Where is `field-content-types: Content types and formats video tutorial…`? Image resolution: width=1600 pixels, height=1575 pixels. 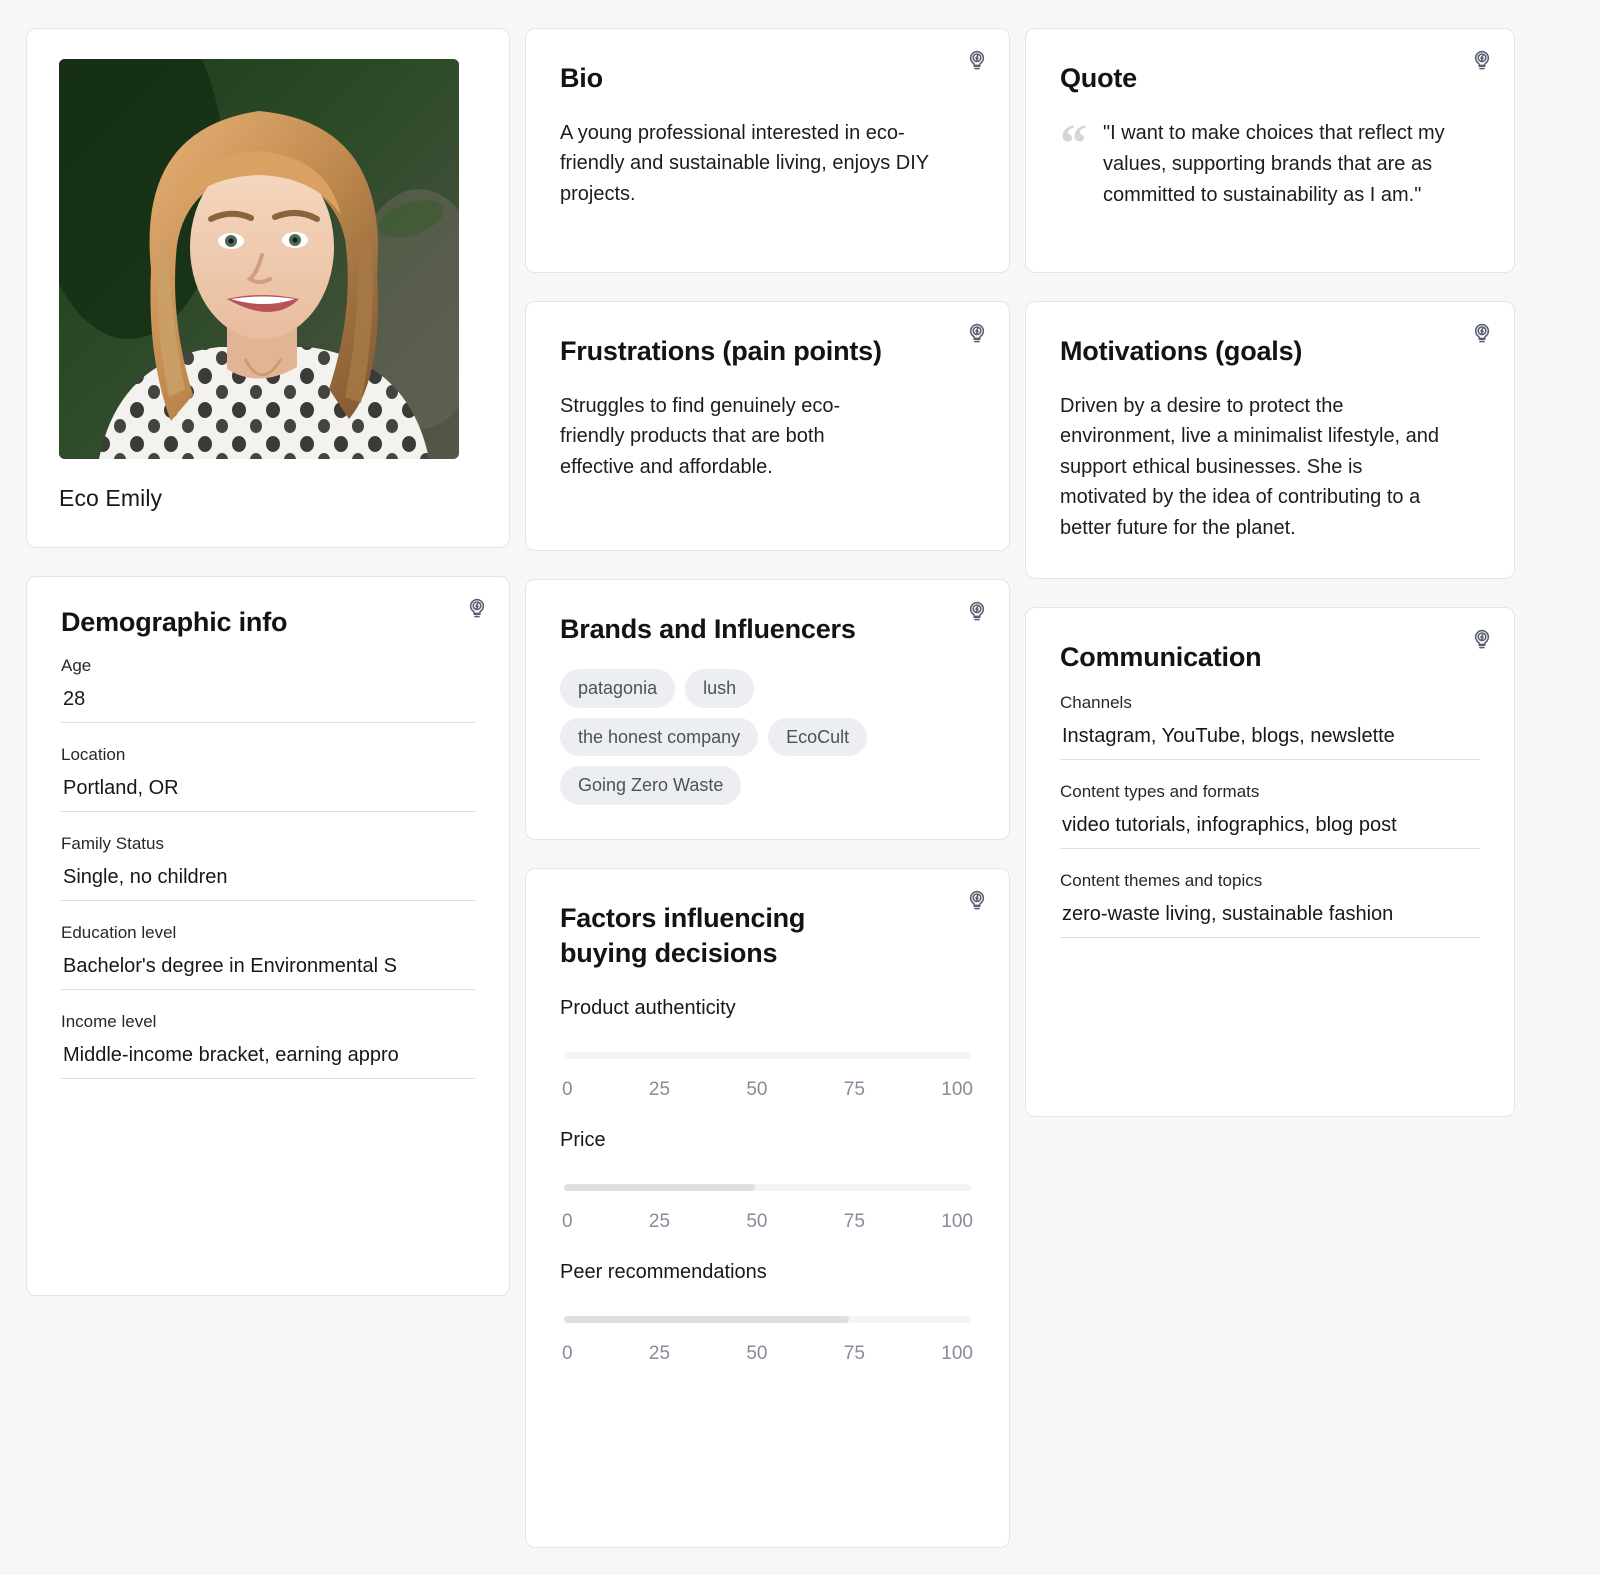 field-content-types: Content types and formats video tutorial… is located at coordinates (1270, 816).